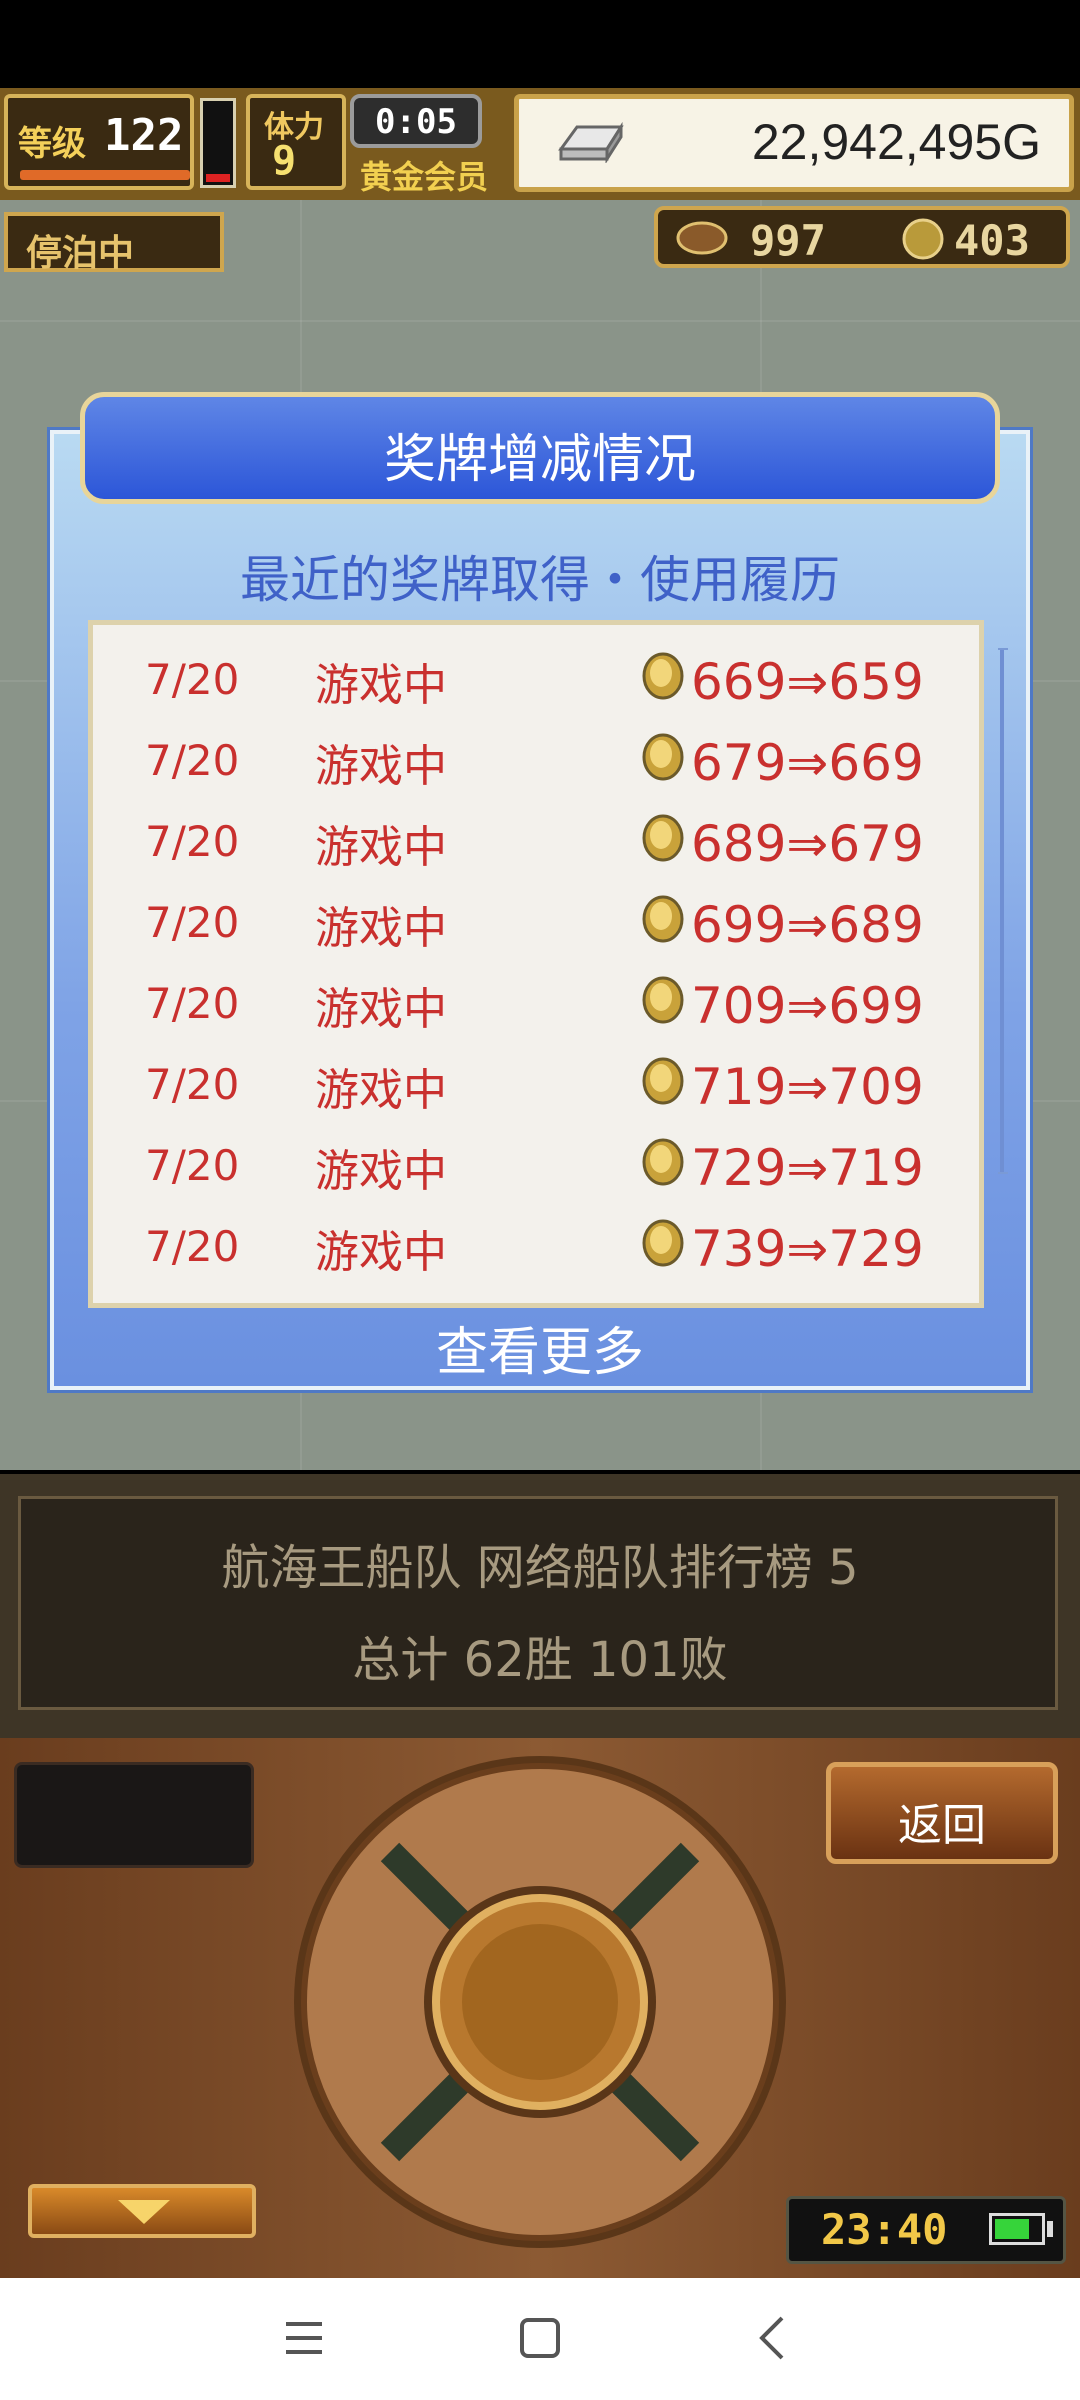  Describe the element at coordinates (942, 1825) in the screenshot. I see `back-button-label: 返回` at that location.